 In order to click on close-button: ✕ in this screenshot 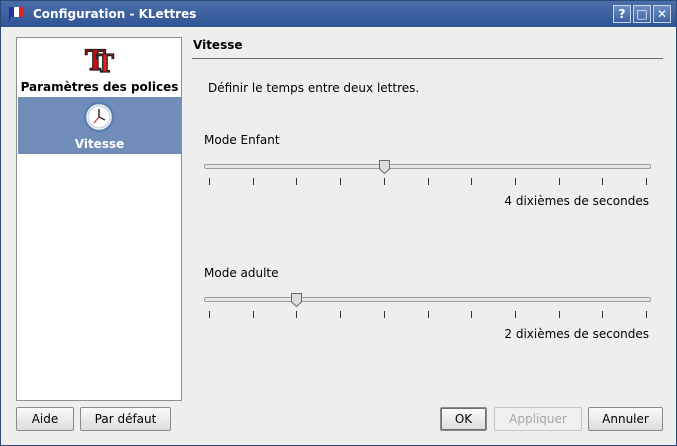, I will do `click(662, 14)`.